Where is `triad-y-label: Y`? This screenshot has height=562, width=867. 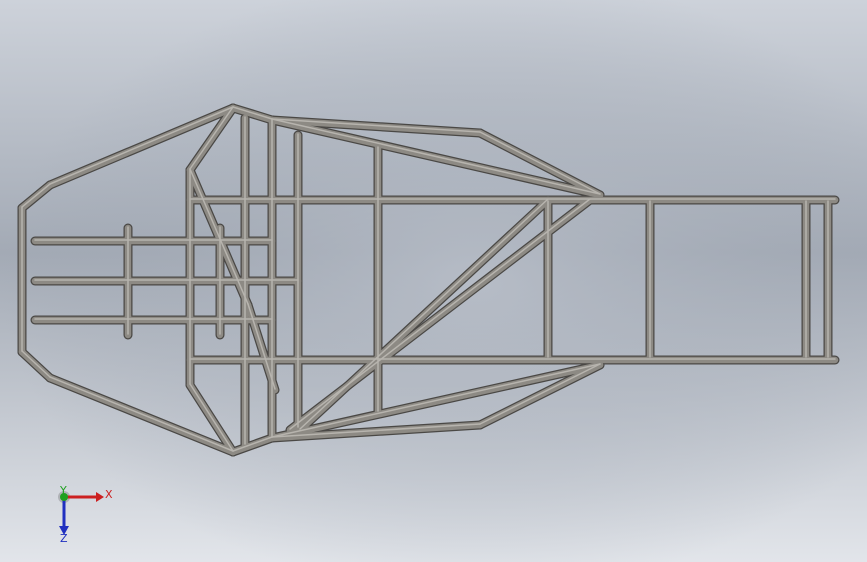 triad-y-label: Y is located at coordinates (63, 490).